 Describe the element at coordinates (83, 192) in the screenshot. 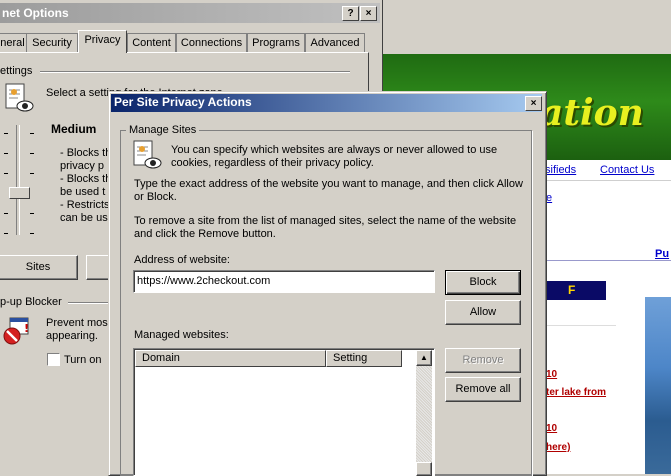

I see `level-description-line: be used t` at that location.